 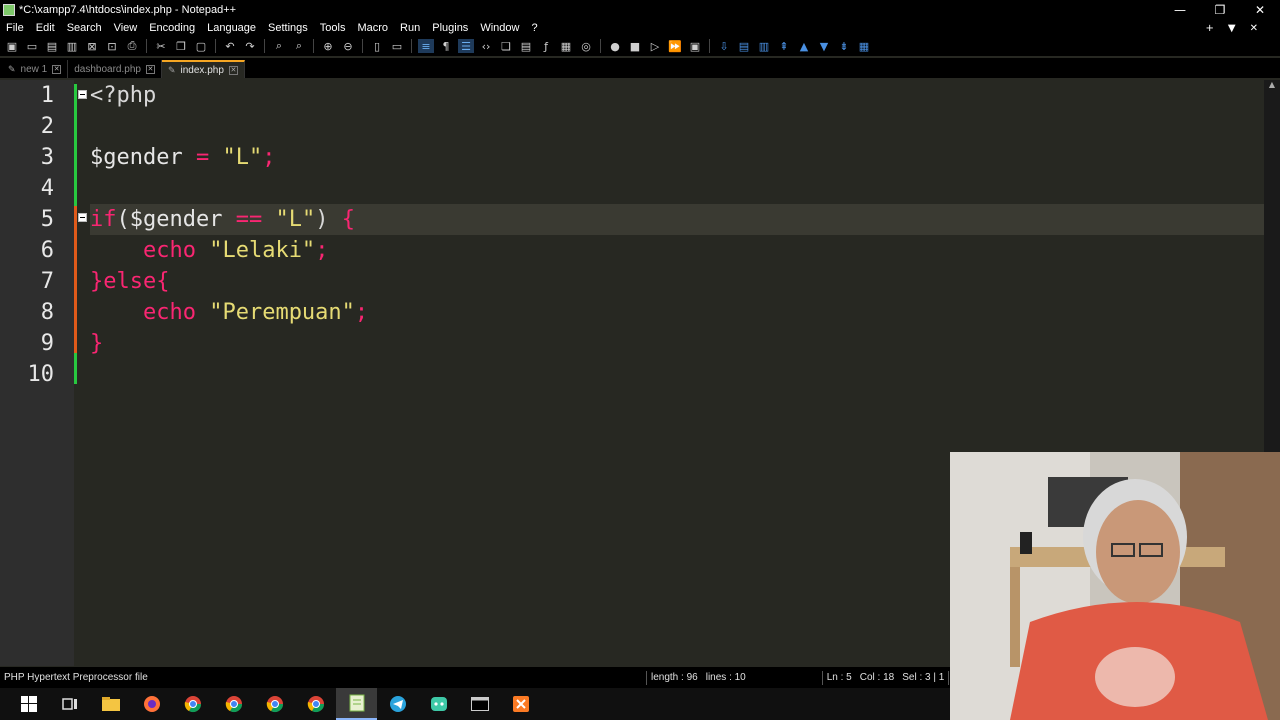 What do you see at coordinates (864, 46) in the screenshot?
I see `plugin-icon-6: ▦` at bounding box center [864, 46].